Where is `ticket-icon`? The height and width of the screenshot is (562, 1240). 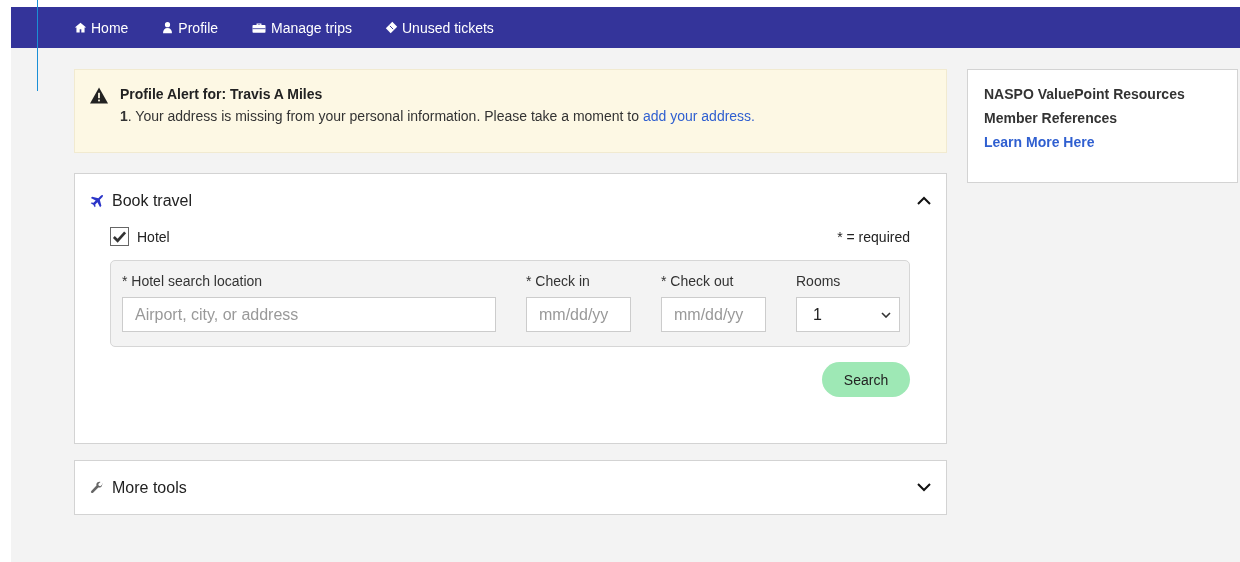 ticket-icon is located at coordinates (391, 27).